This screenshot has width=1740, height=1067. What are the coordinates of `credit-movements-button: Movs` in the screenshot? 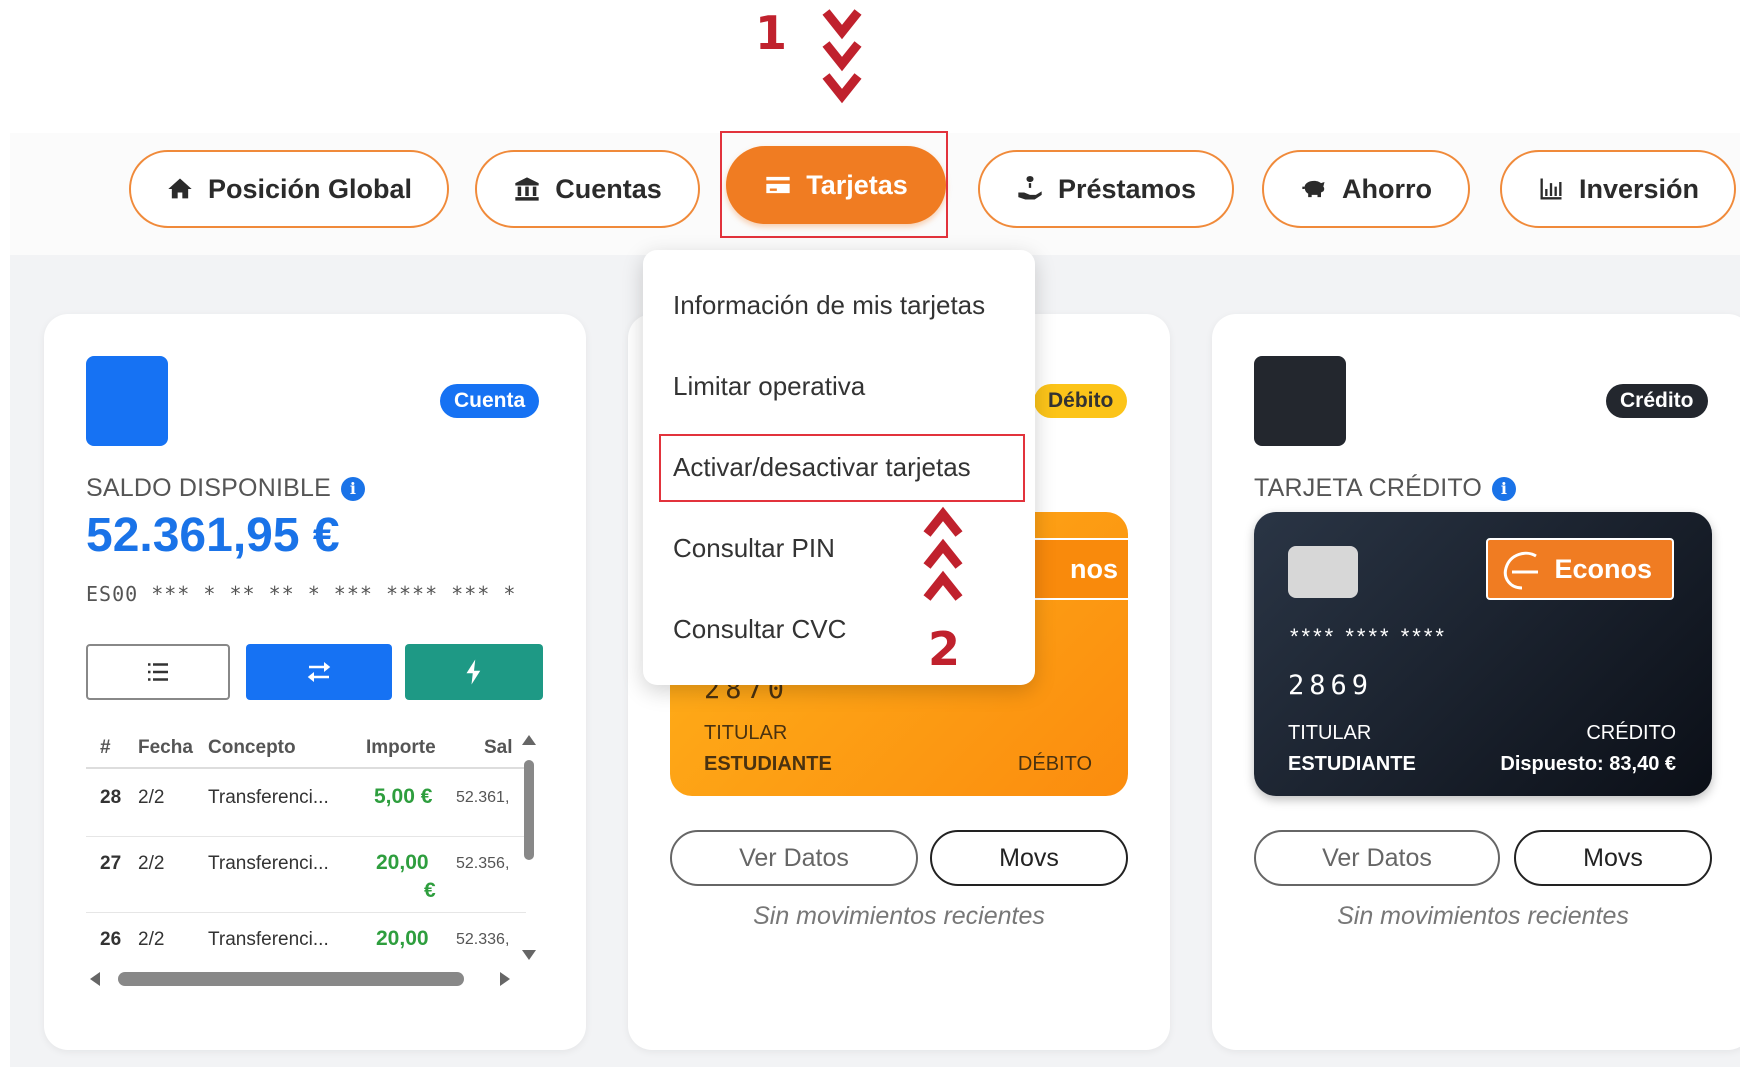 It's located at (1613, 858).